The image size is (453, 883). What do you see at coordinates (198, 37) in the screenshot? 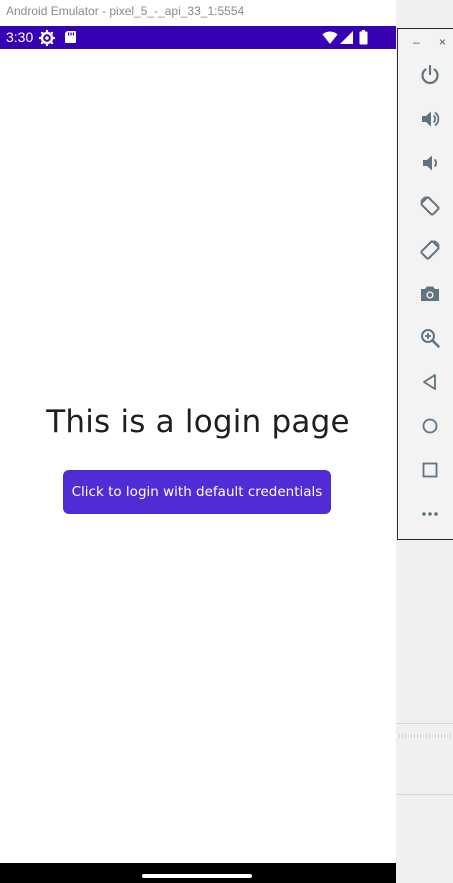
I see `status-bar: 3:30` at bounding box center [198, 37].